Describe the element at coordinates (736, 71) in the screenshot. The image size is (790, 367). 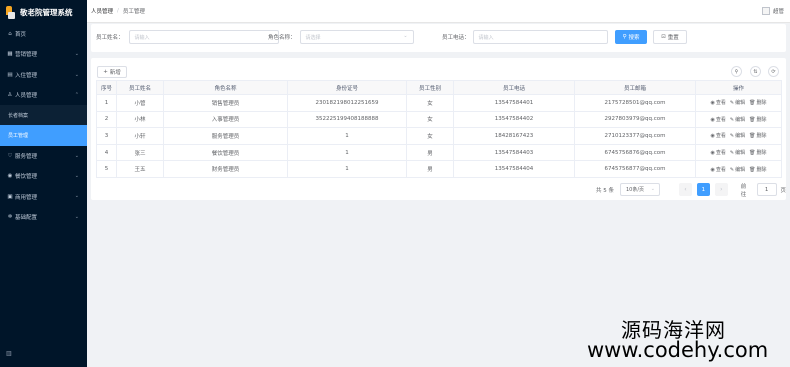
I see `toggle-search-icon: ⚲` at that location.